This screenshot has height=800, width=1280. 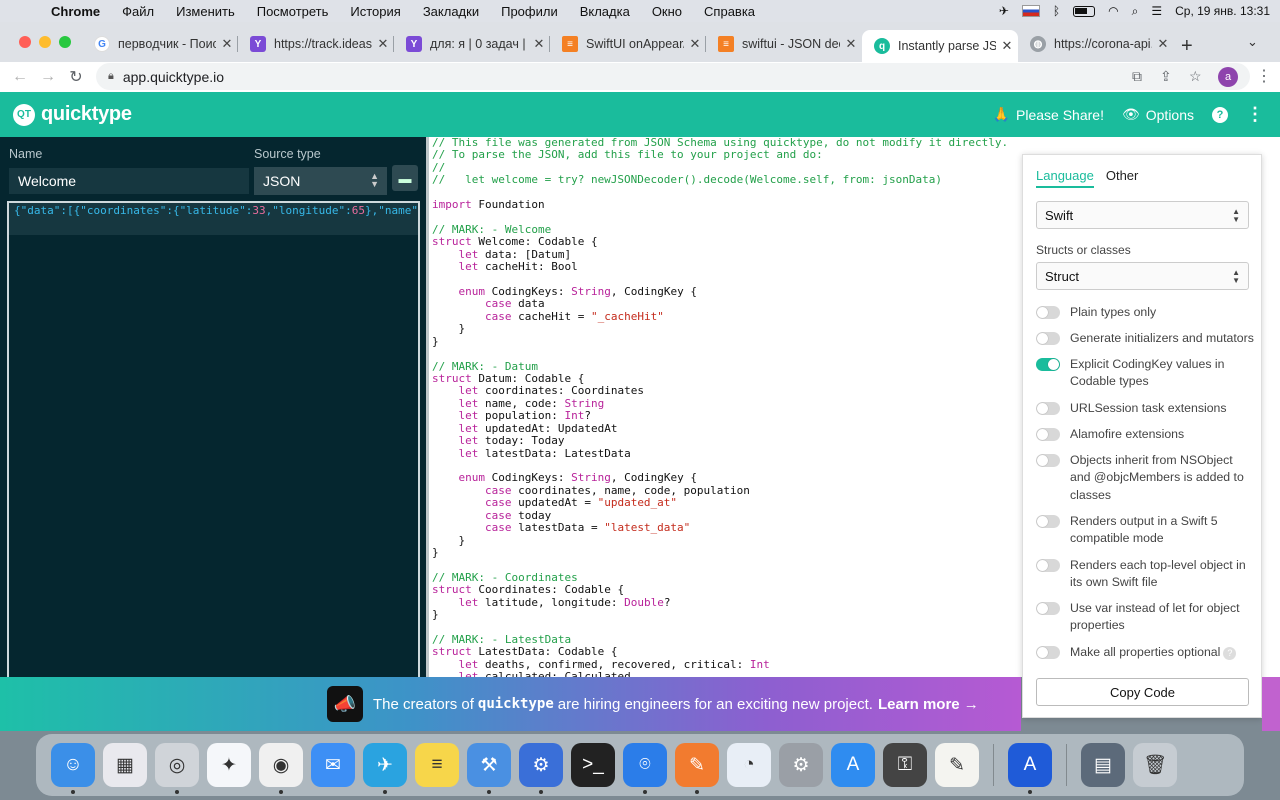 I want to click on more-menu-icon: ⋮, so click(x=1255, y=114).